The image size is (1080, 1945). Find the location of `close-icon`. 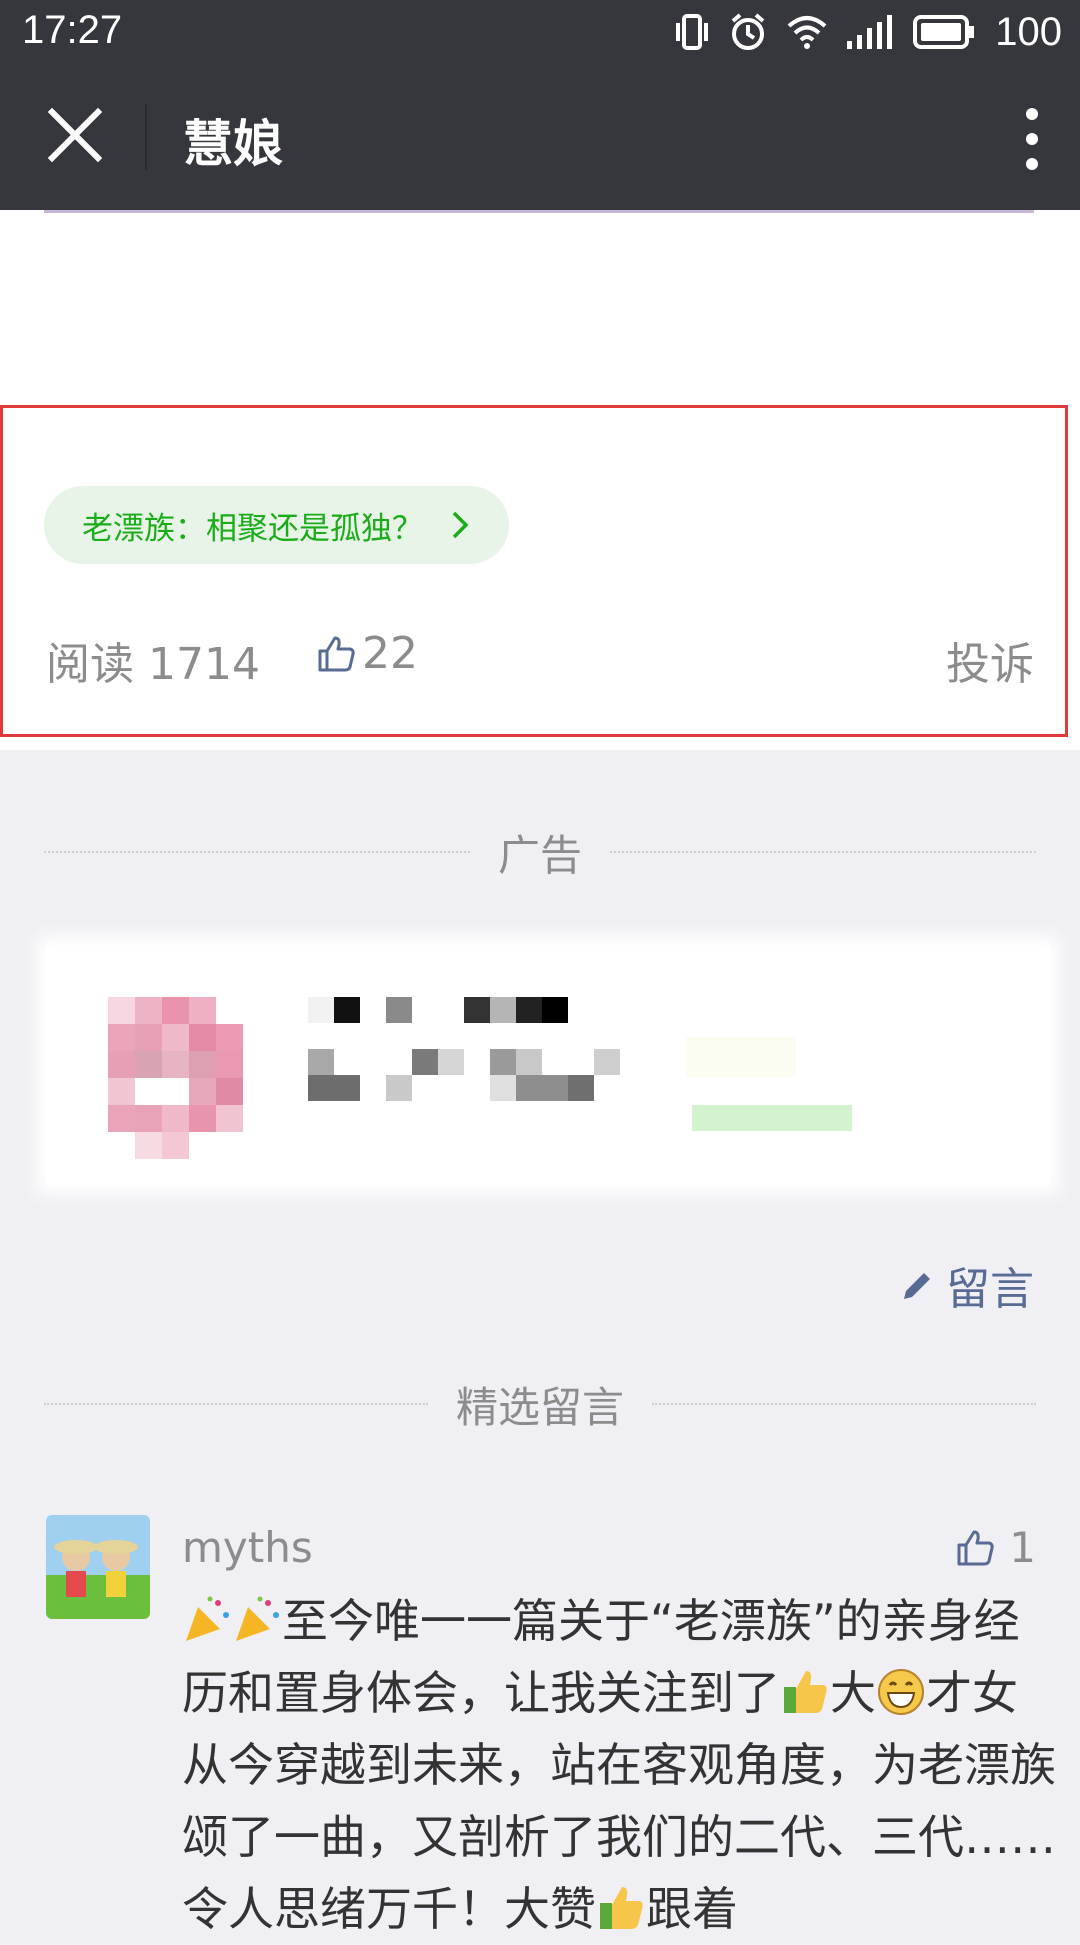

close-icon is located at coordinates (75, 135).